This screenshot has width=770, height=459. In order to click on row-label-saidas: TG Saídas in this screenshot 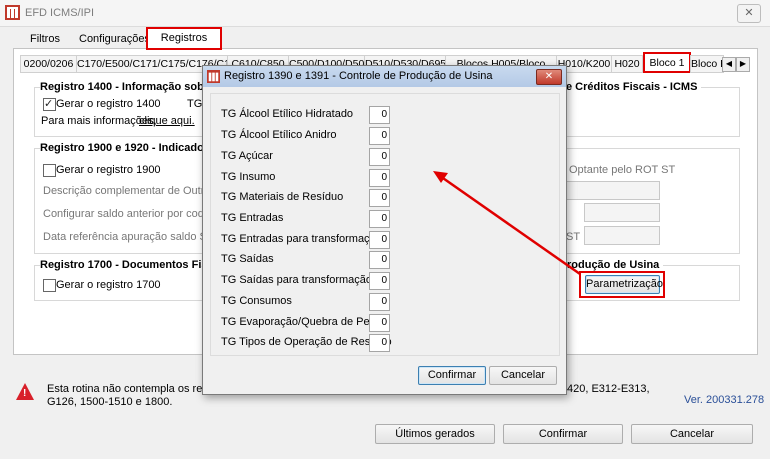, I will do `click(247, 259)`.